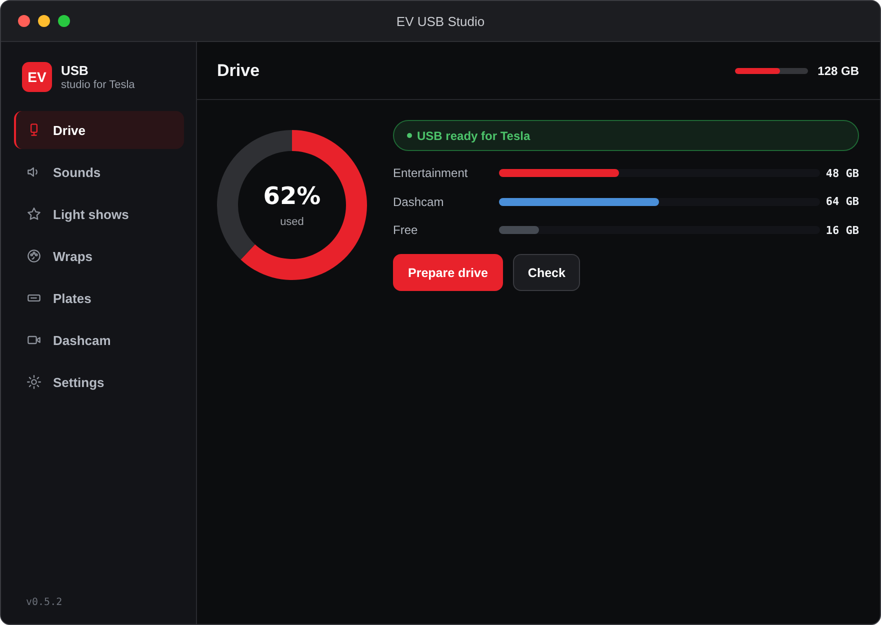 The image size is (881, 625). What do you see at coordinates (842, 173) in the screenshot?
I see `category-size: 48 GB` at bounding box center [842, 173].